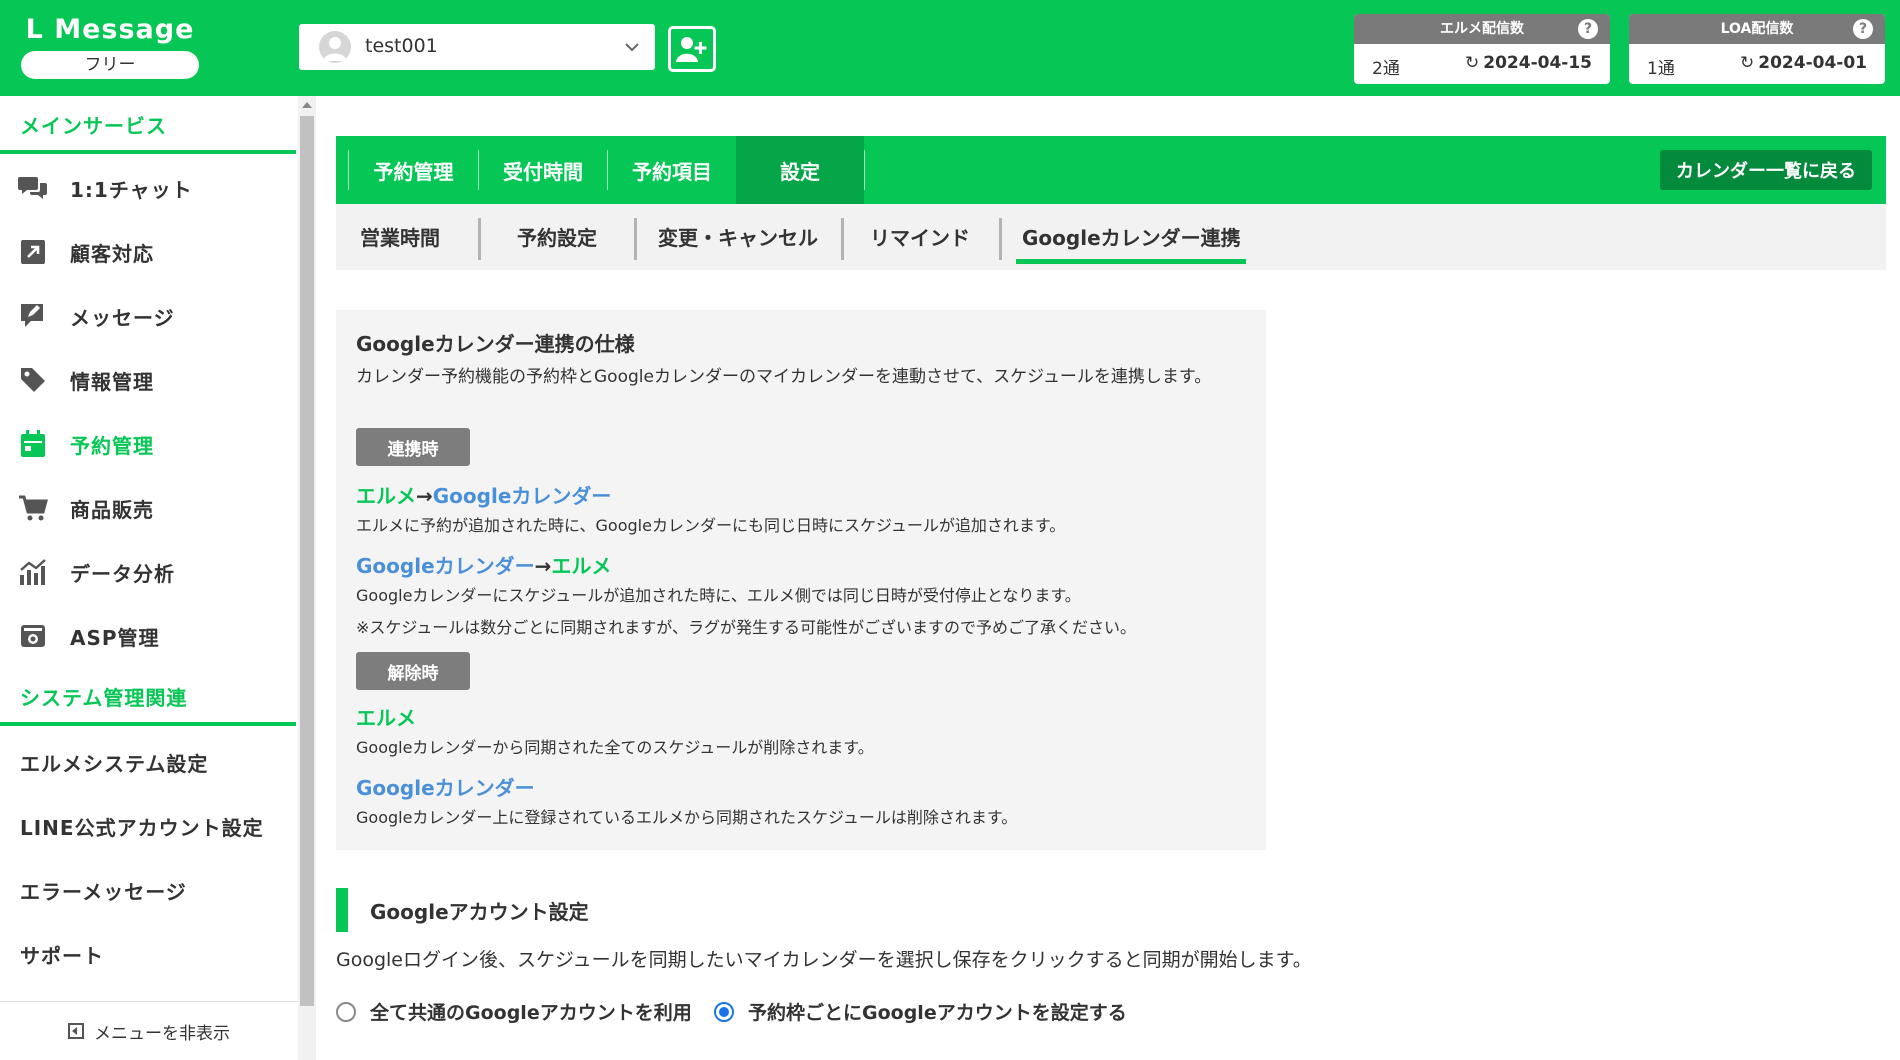 The image size is (1900, 1060). I want to click on sidebar-item-label: 1:1チャット, so click(131, 189).